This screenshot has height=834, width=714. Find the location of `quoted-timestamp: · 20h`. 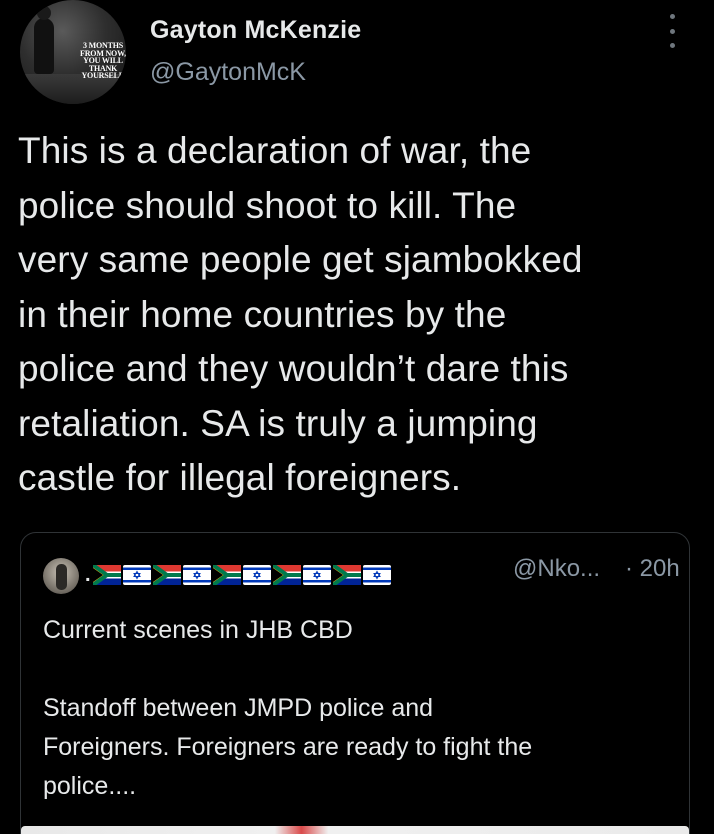

quoted-timestamp: · 20h is located at coordinates (652, 569).